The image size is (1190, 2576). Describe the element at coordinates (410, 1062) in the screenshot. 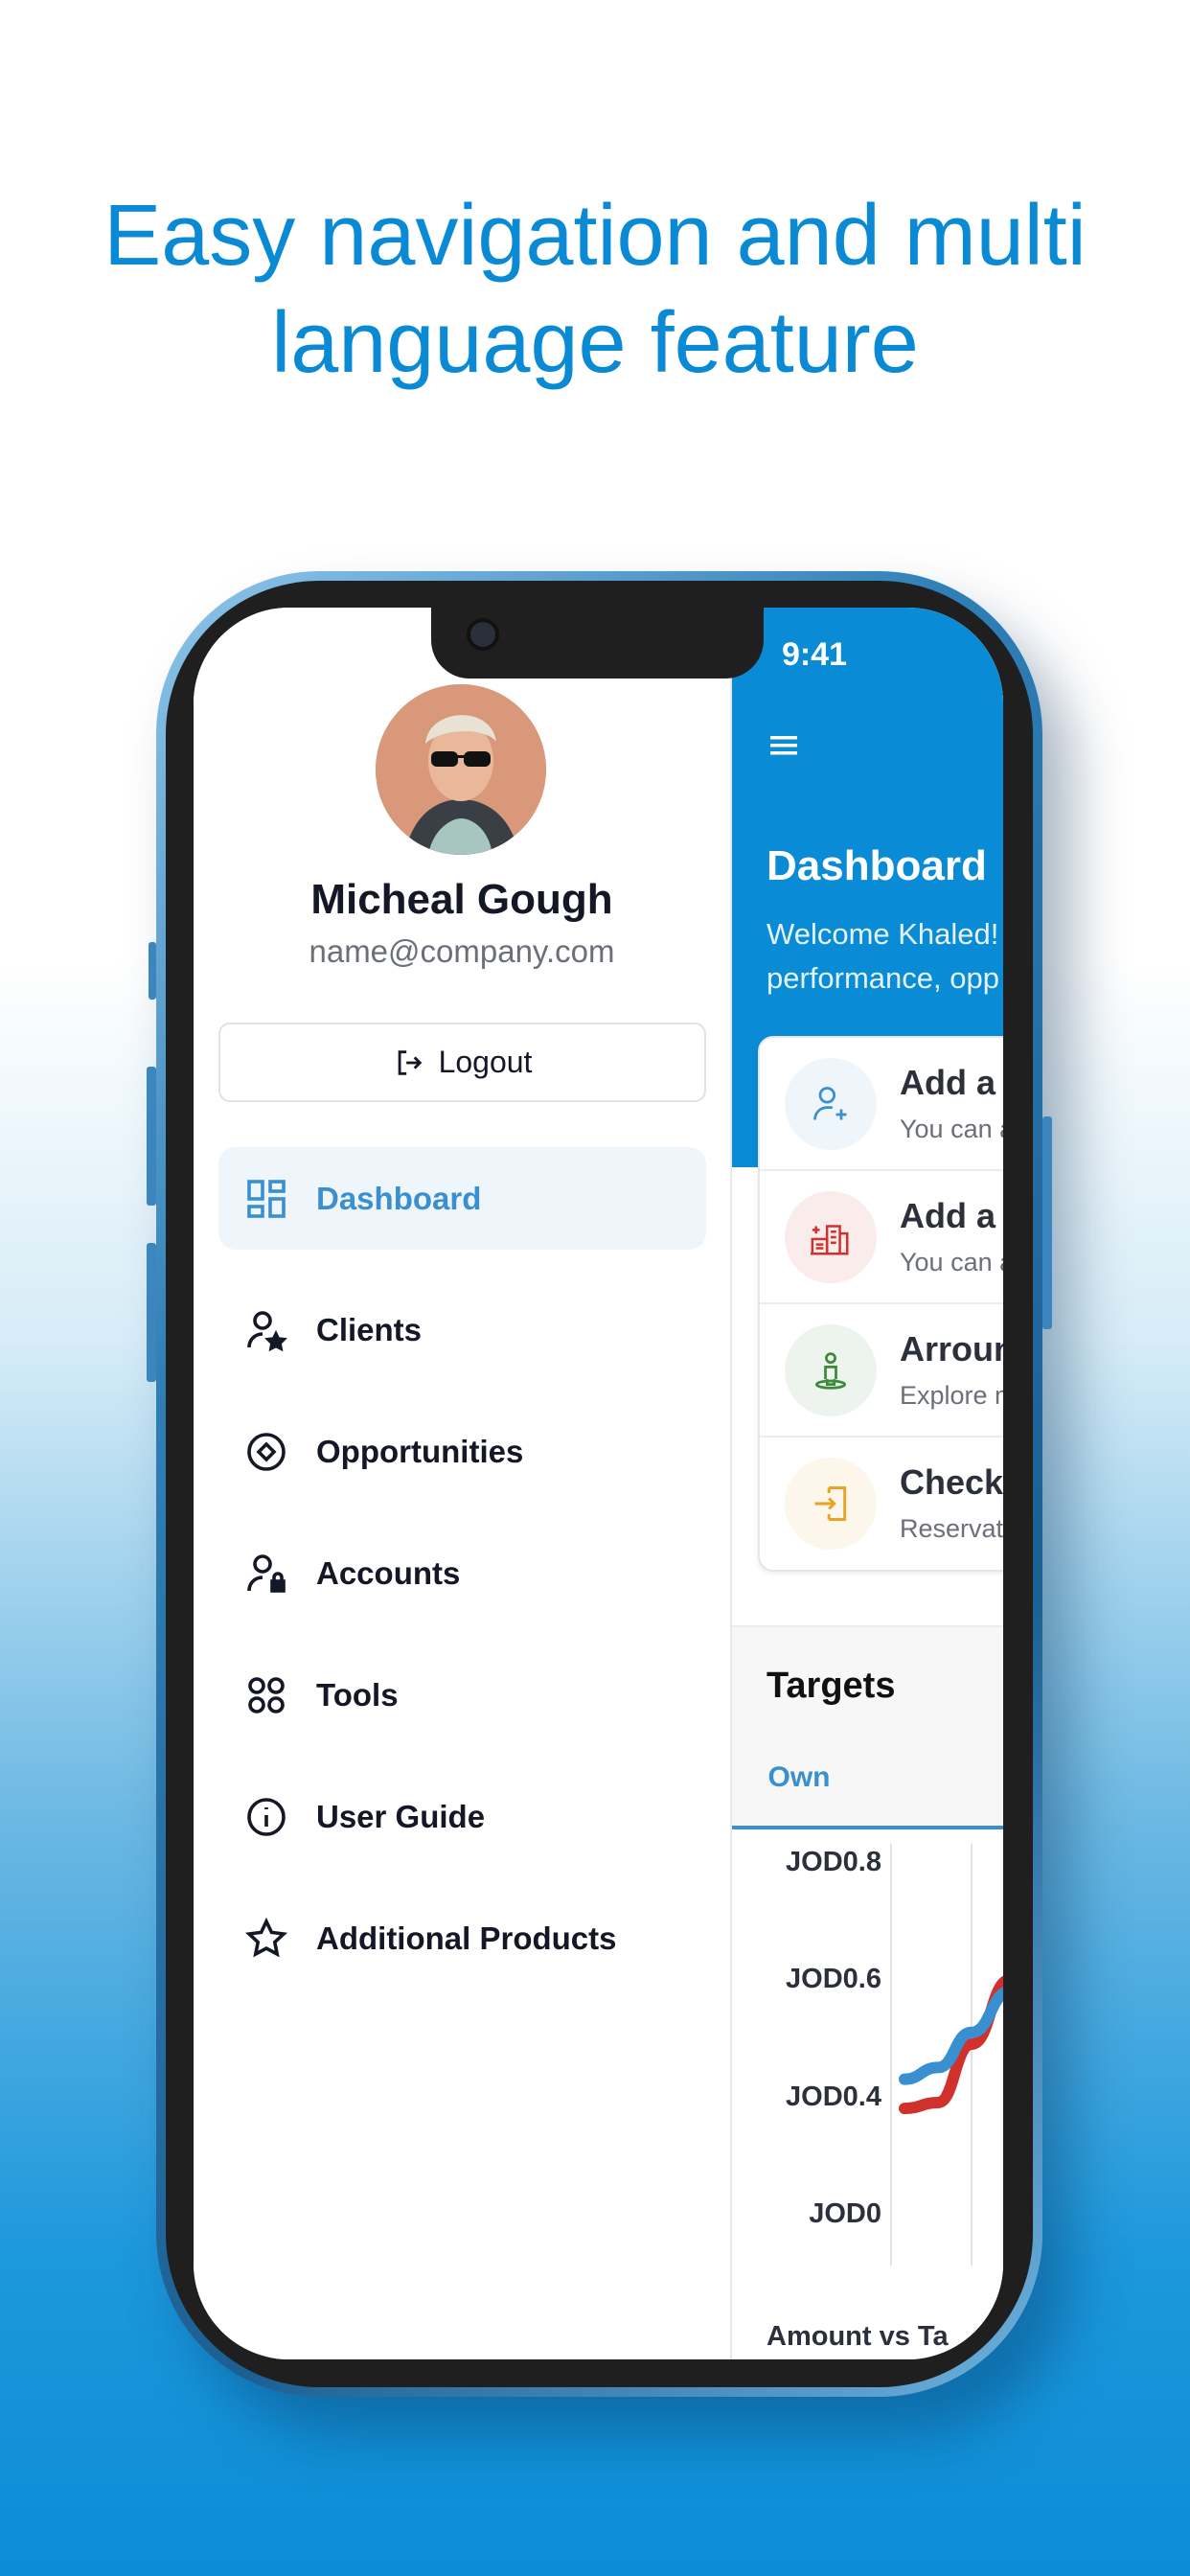

I see `logout-icon` at that location.